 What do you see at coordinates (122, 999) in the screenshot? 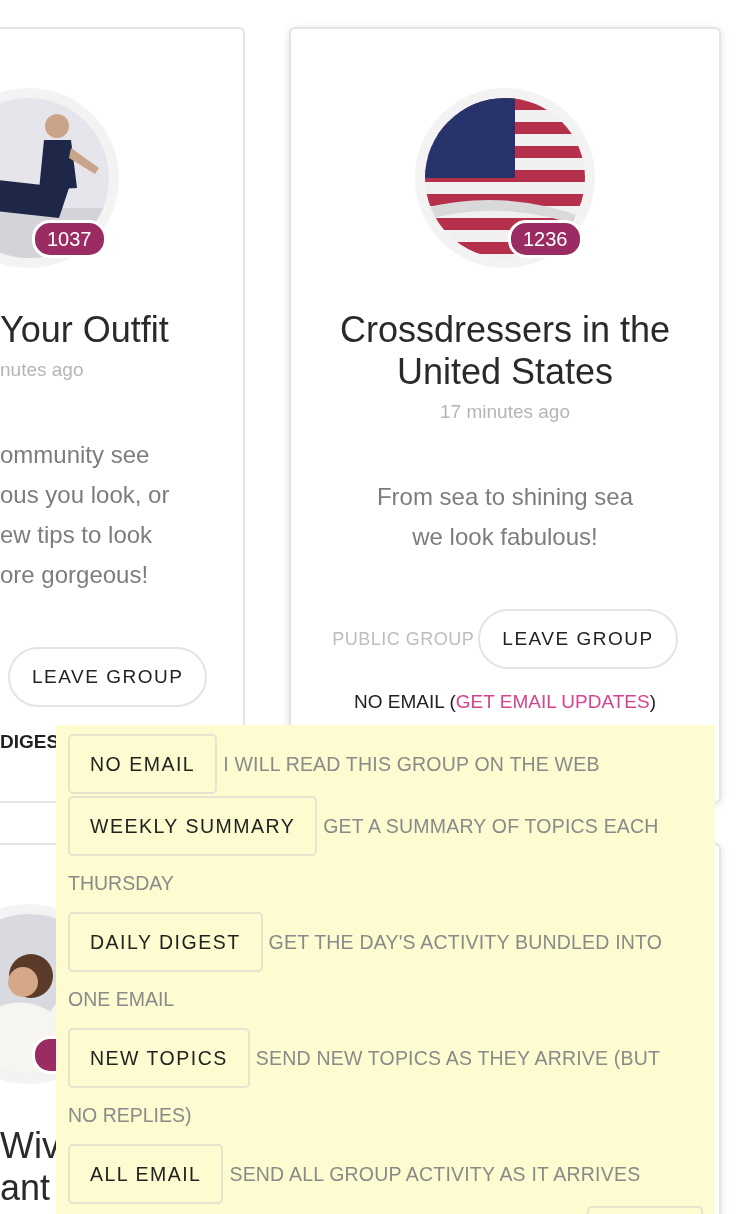
I see `option-description: ONE EMAIL` at bounding box center [122, 999].